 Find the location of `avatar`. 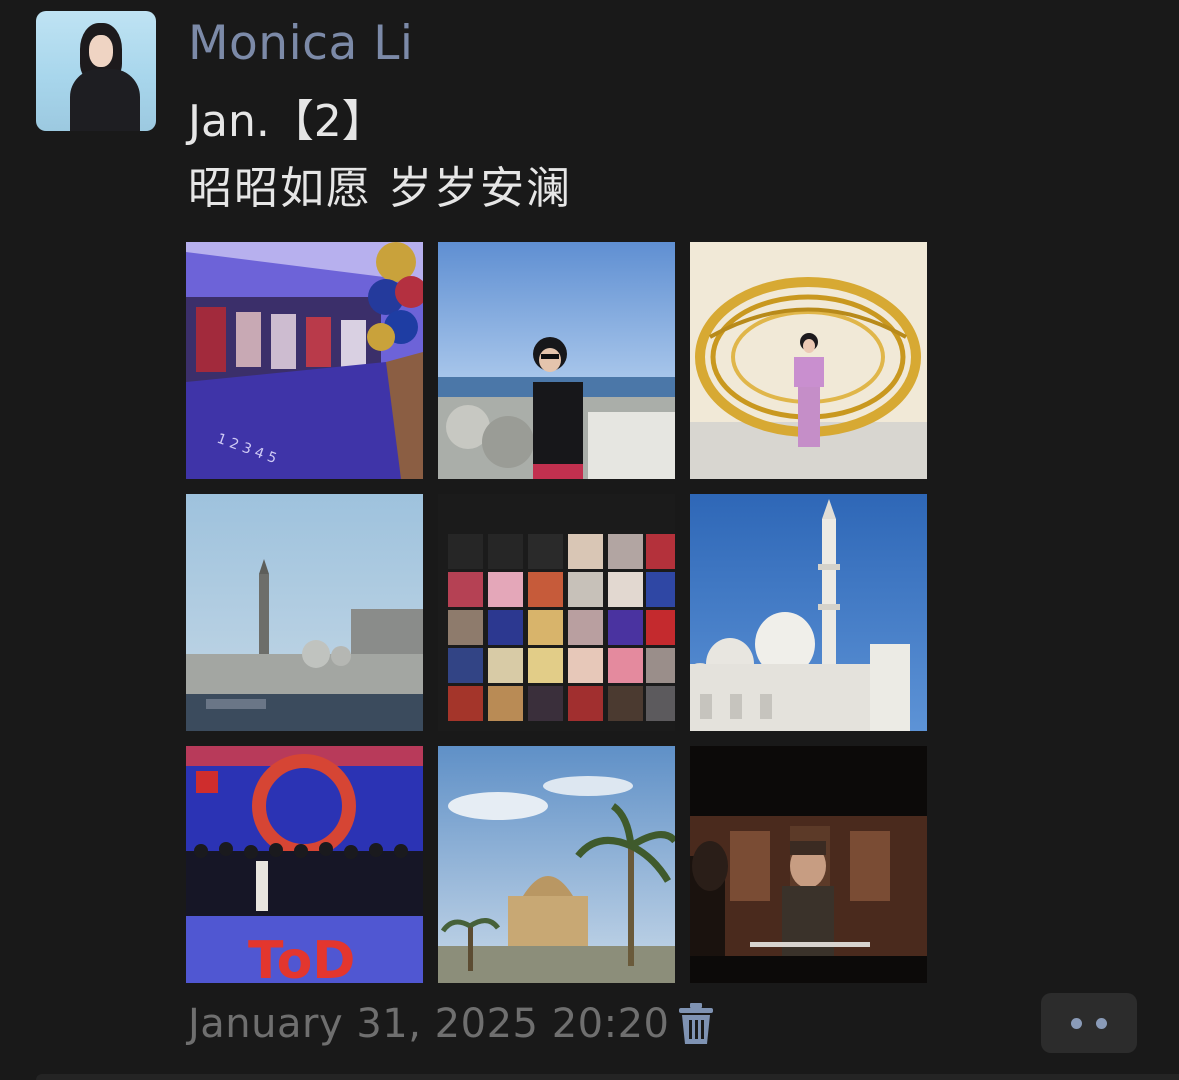

avatar is located at coordinates (96, 71).